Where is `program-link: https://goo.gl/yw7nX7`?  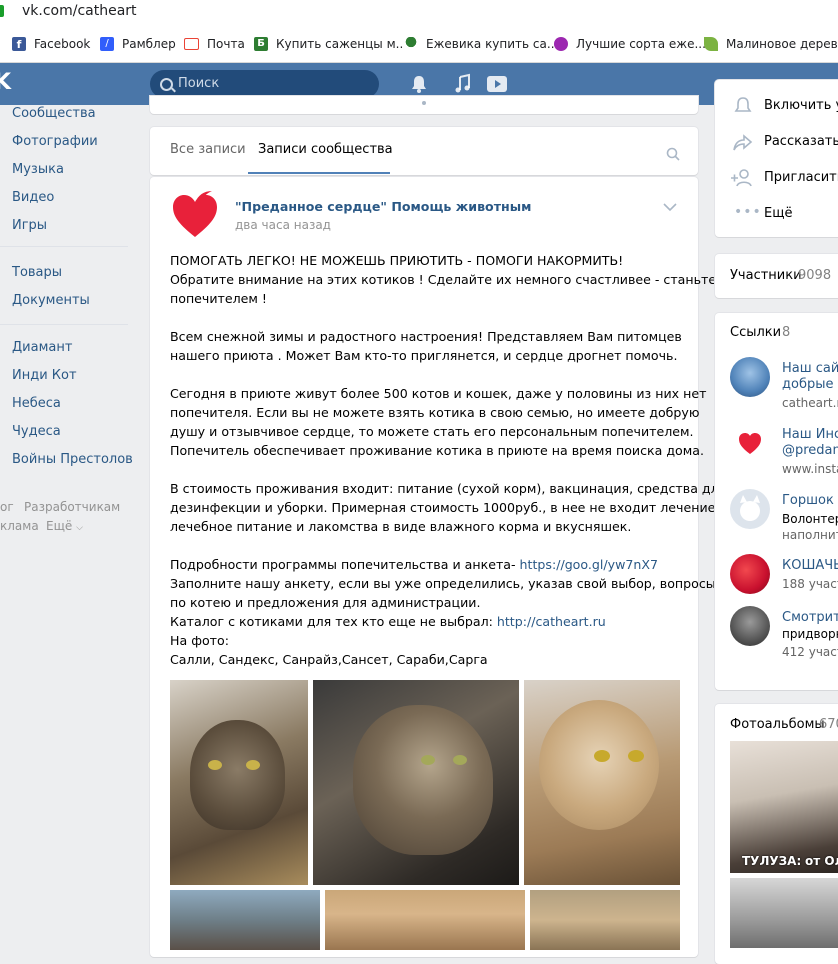
program-link: https://goo.gl/yw7nX7 is located at coordinates (589, 564).